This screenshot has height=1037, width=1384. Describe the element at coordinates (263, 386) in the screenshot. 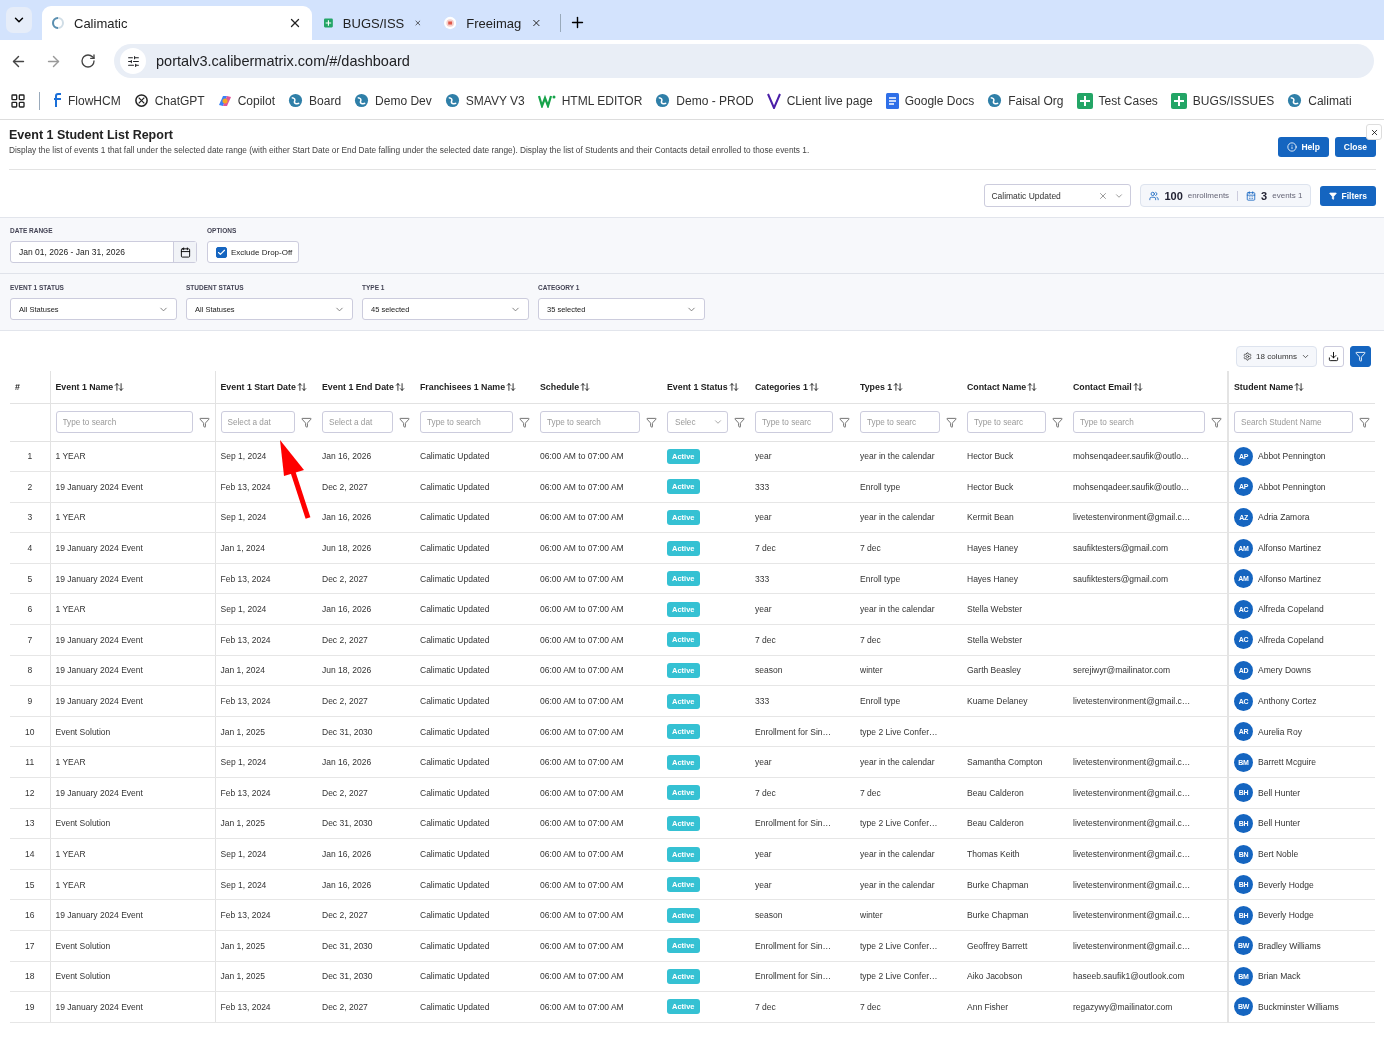

I see `column-header: Event 1 Start Date` at that location.